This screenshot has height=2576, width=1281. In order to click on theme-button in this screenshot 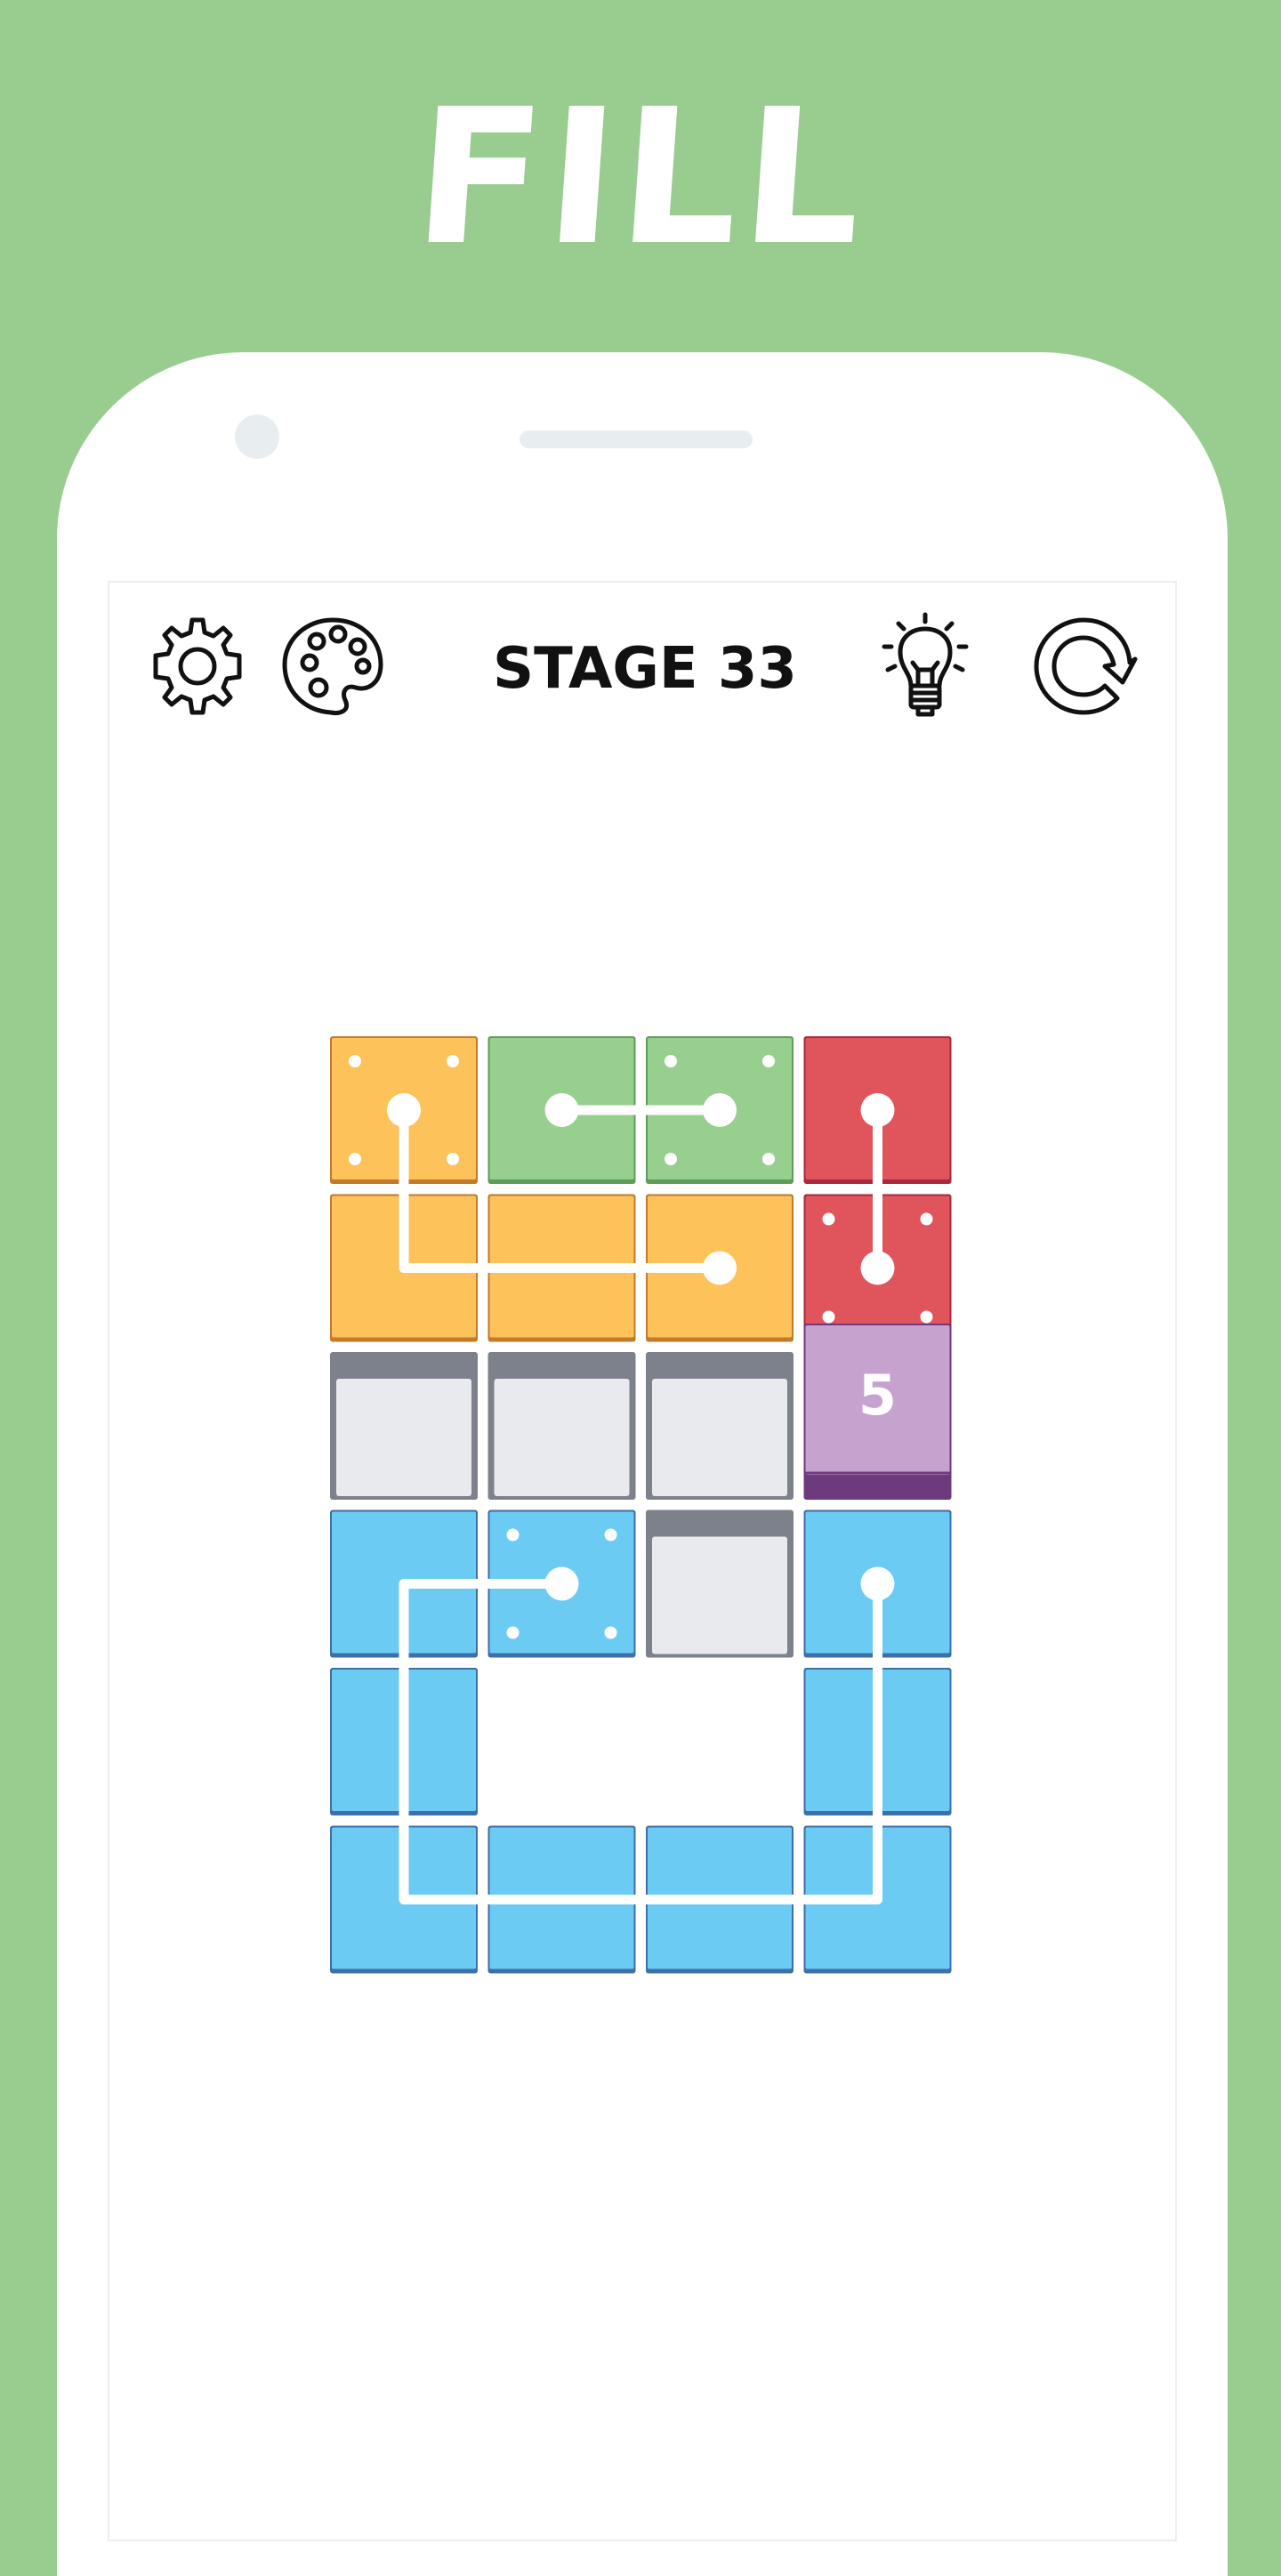, I will do `click(333, 666)`.